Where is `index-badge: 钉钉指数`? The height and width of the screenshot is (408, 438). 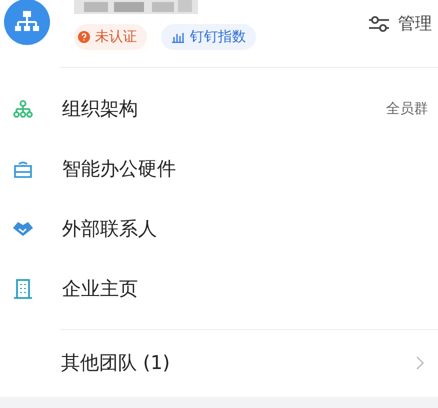
index-badge: 钉钉指数 is located at coordinates (208, 37).